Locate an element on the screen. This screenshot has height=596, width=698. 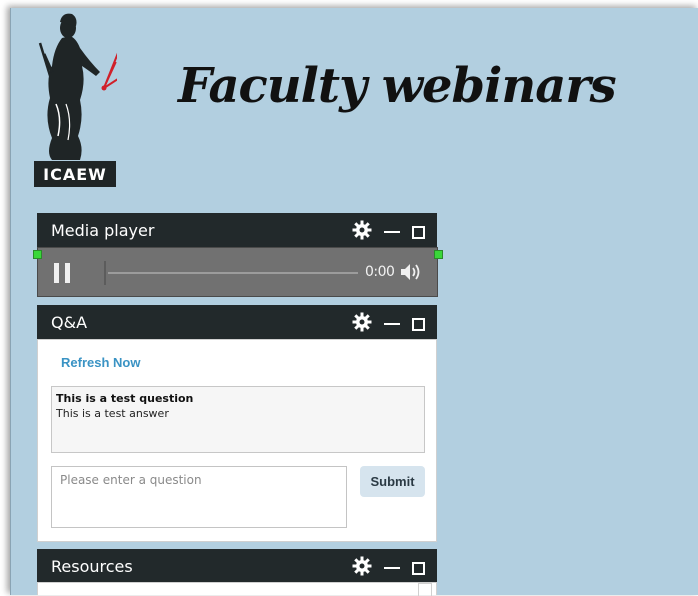
resources-title: Resources is located at coordinates (92, 566).